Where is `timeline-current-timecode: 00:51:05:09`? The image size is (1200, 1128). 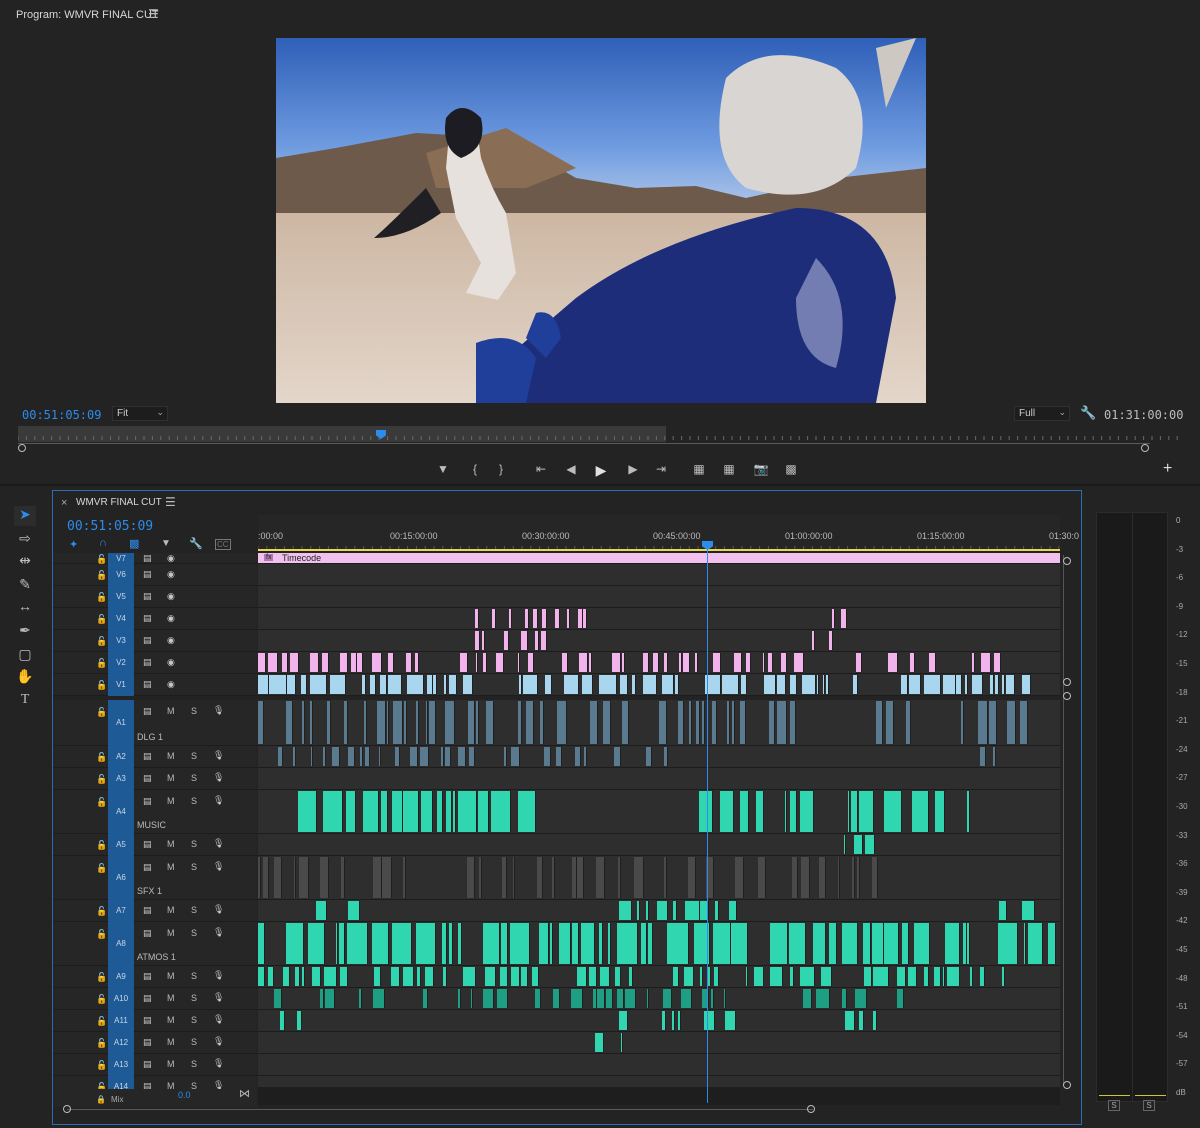
timeline-current-timecode: 00:51:05:09 is located at coordinates (110, 526).